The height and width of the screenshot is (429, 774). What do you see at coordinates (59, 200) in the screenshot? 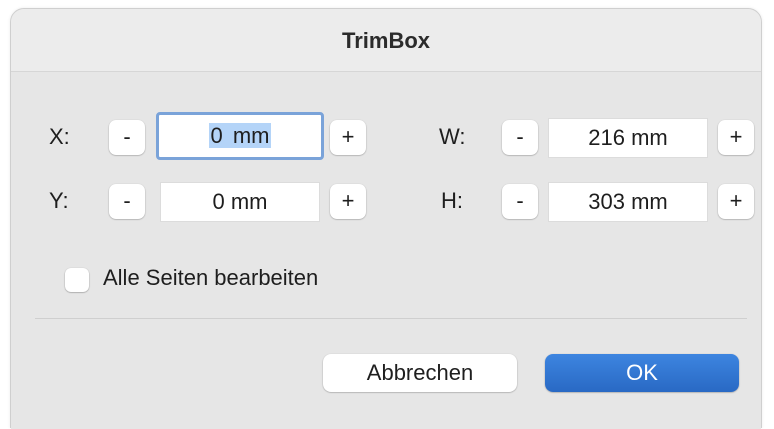
I see `y-label: Y:` at bounding box center [59, 200].